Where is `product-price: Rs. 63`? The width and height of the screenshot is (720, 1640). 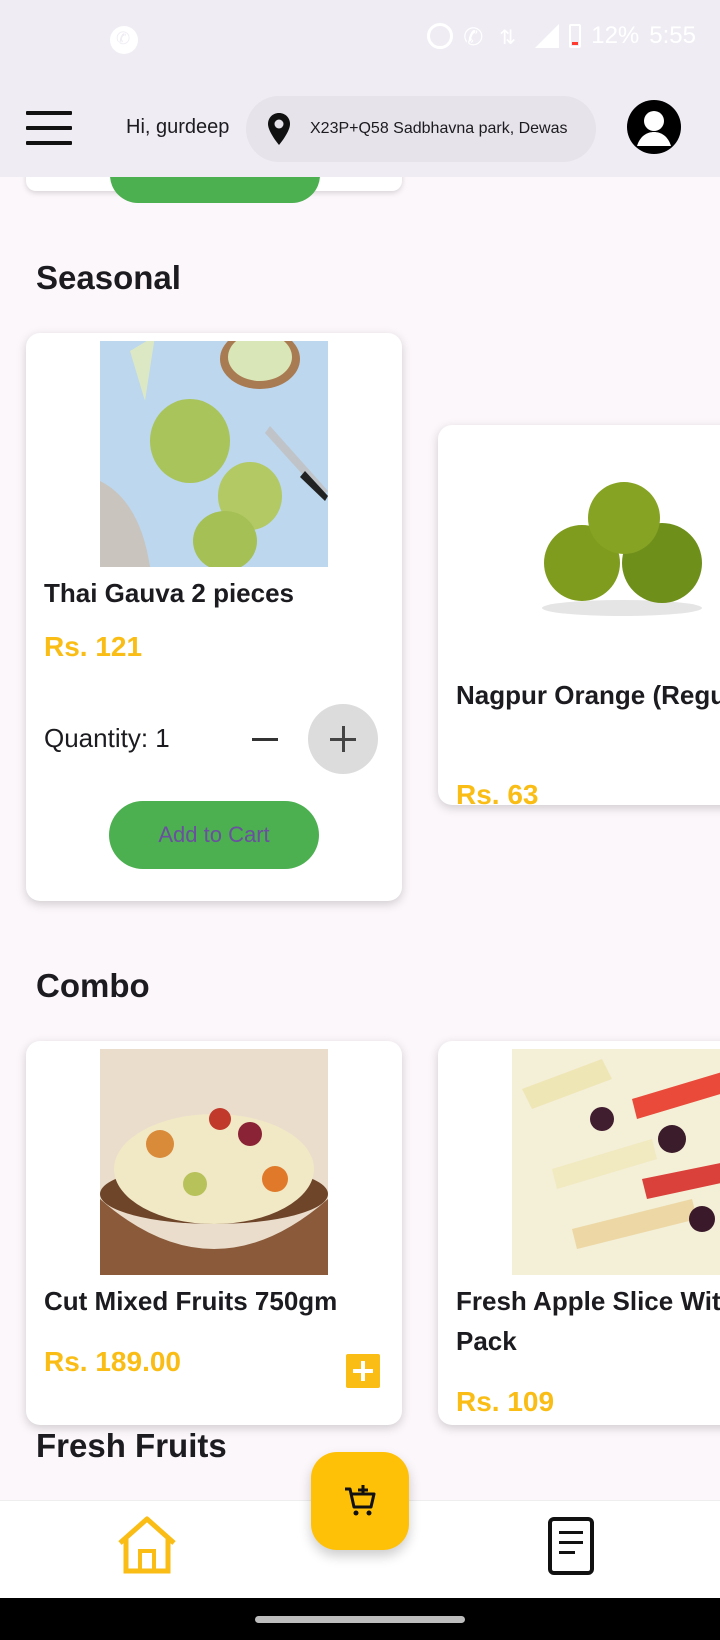
product-price: Rs. 63 is located at coordinates (497, 792).